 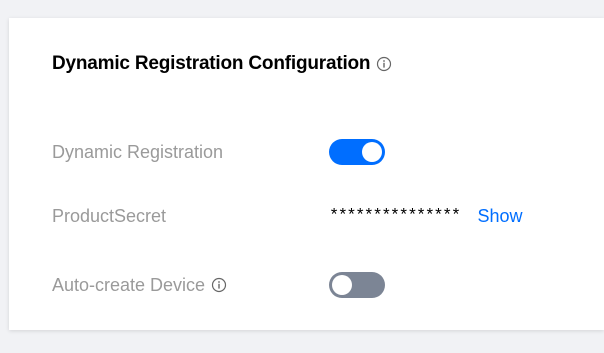 I want to click on product-secret-label: ProductSecret, so click(x=109, y=215).